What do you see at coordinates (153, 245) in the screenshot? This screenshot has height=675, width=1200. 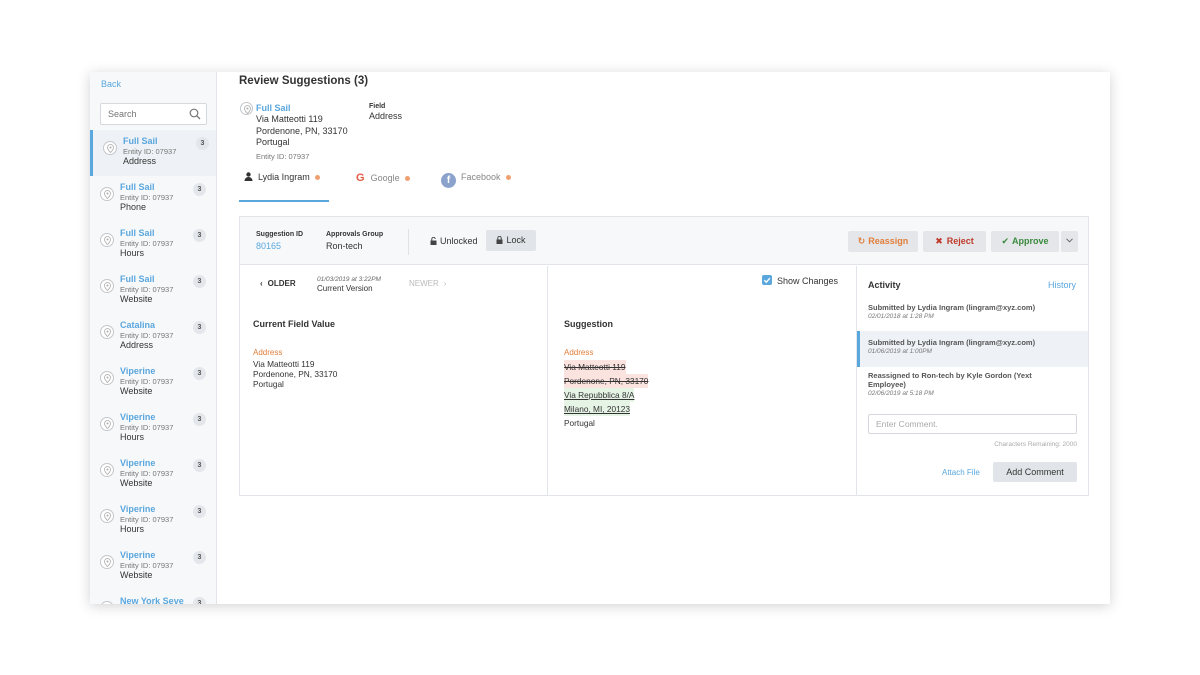 I see `entity-list-item: Full Sail Entity ID: 07937 Hours 3` at bounding box center [153, 245].